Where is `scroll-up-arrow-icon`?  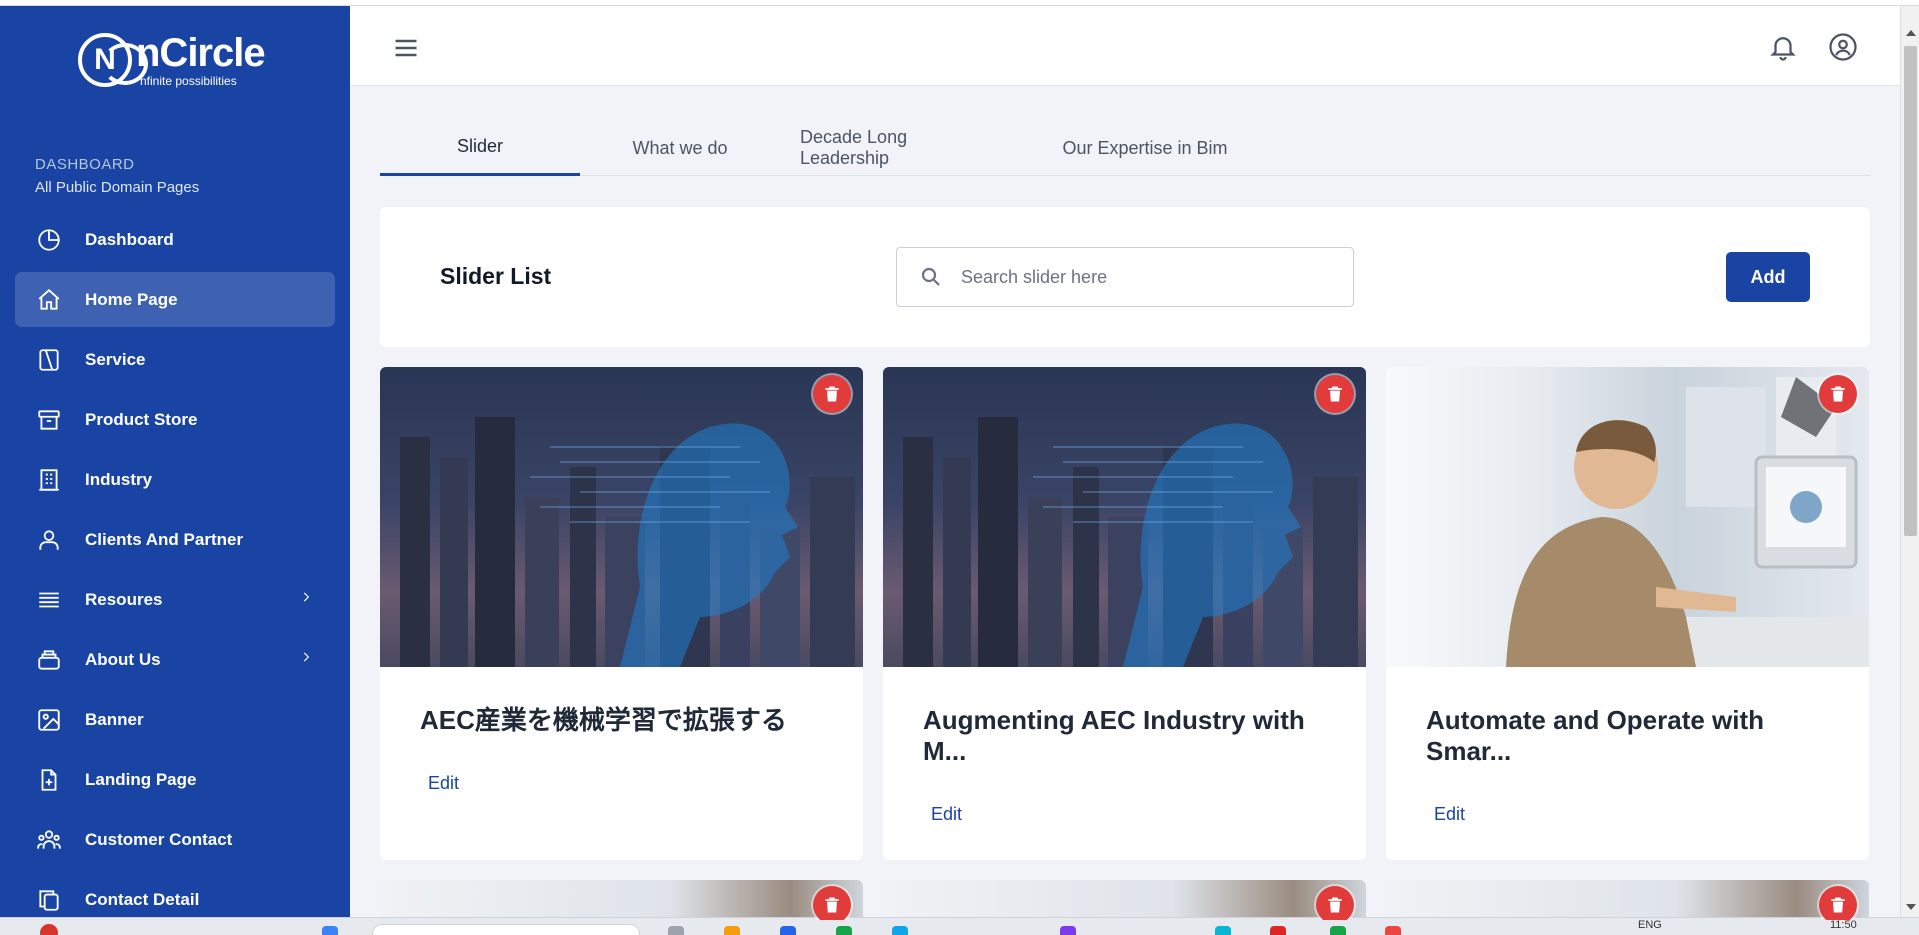
scroll-up-arrow-icon is located at coordinates (1911, 33).